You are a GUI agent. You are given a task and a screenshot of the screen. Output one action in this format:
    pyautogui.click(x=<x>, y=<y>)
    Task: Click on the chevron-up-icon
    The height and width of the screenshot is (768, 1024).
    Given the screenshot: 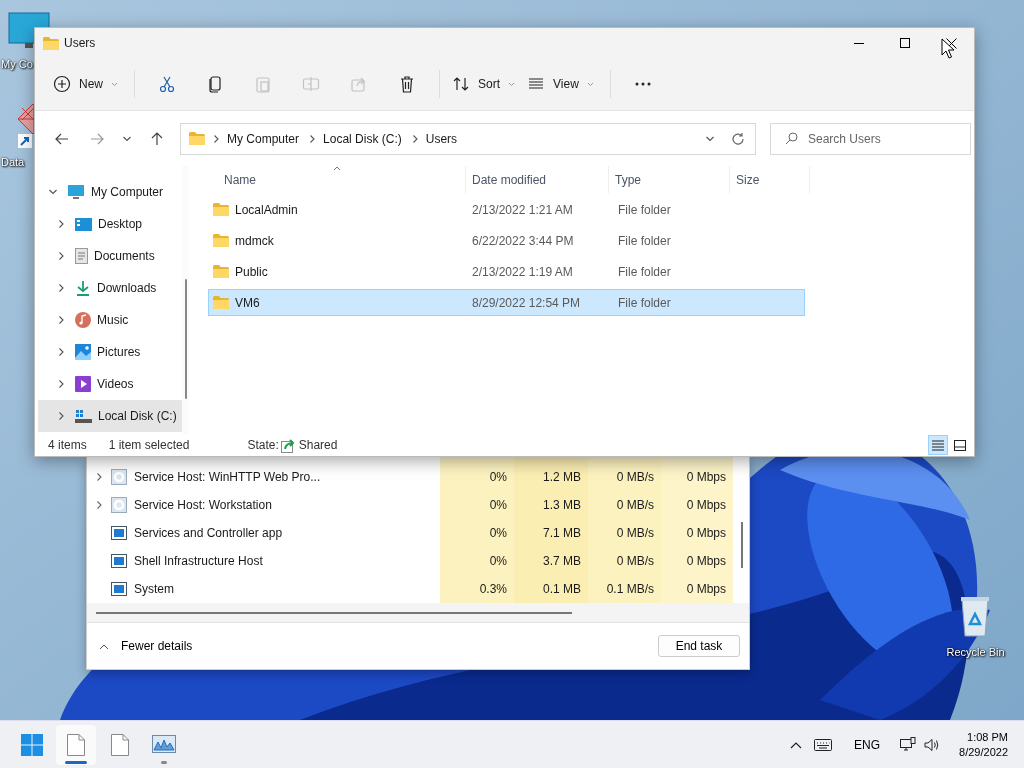 What is the action you would take?
    pyautogui.click(x=796, y=744)
    